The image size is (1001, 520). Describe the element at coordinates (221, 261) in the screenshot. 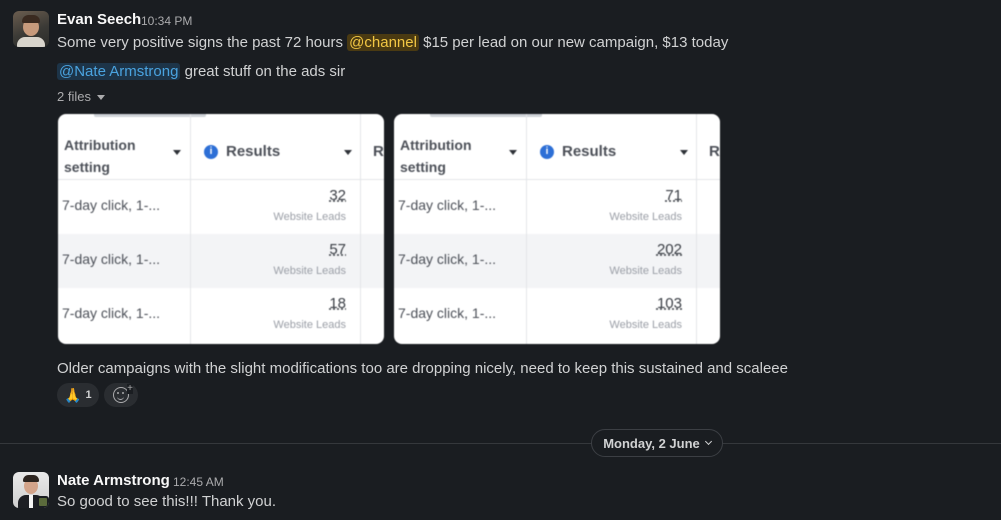

I see `table-row: 7-day click, 1-... 57 Website Leads` at that location.